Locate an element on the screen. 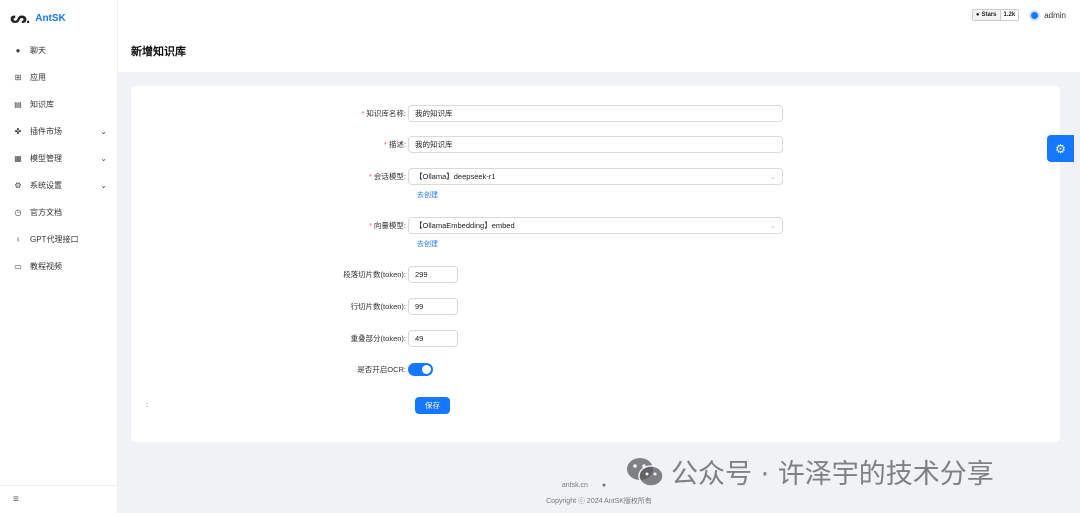 The width and height of the screenshot is (1080, 513). user-menu: admin is located at coordinates (1047, 15).